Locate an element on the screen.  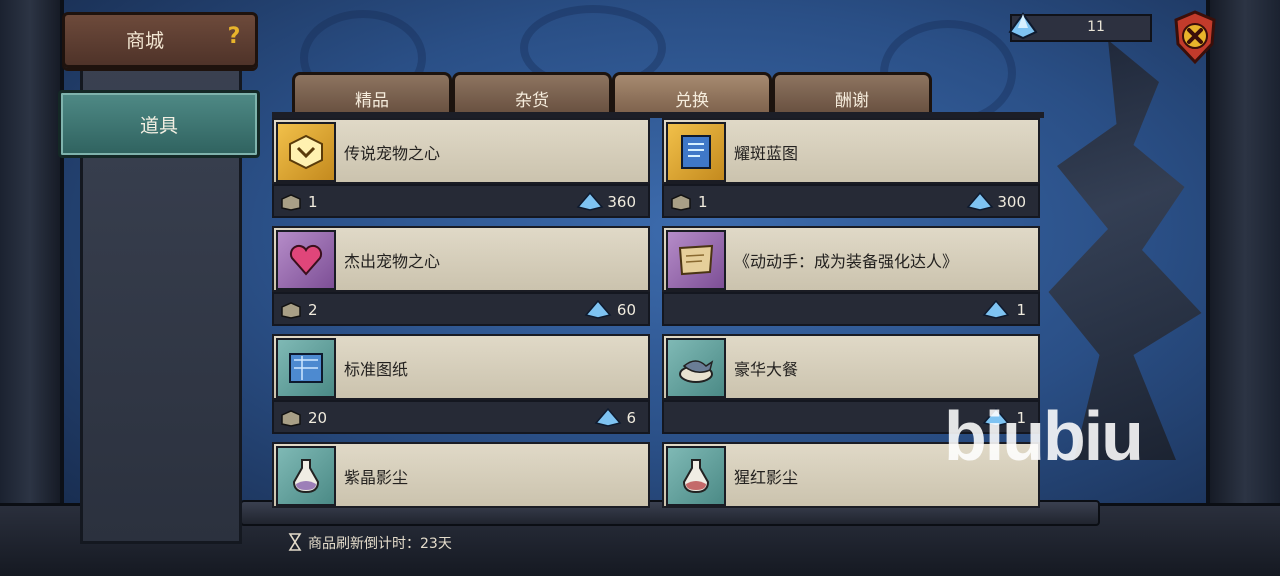
item-card: 杰出宠物之心 is located at coordinates (461, 259).